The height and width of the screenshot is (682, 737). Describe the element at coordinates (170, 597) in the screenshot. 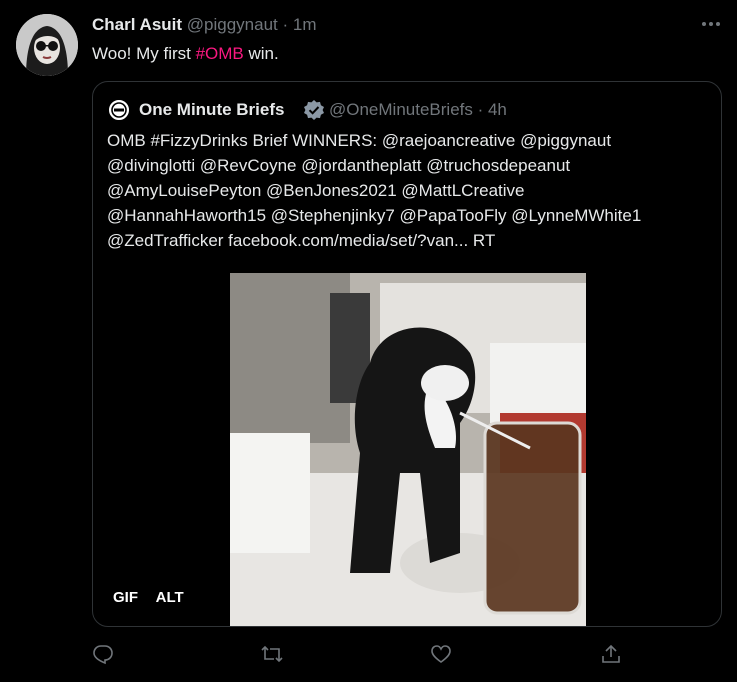

I see `alt-badge: ALT` at that location.